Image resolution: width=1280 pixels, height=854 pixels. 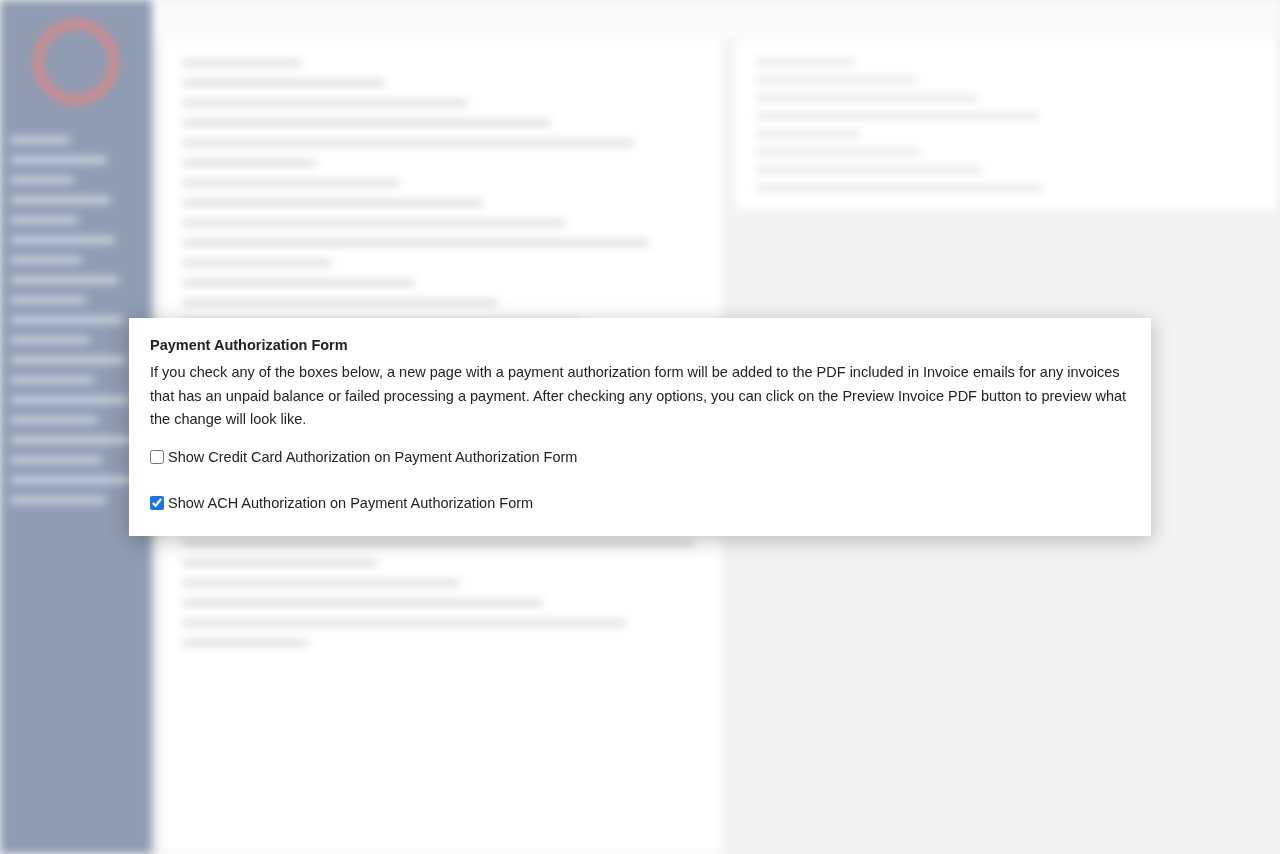 I want to click on option-label: Show Credit Card Authorization on Payment Authorization Form, so click(x=373, y=456).